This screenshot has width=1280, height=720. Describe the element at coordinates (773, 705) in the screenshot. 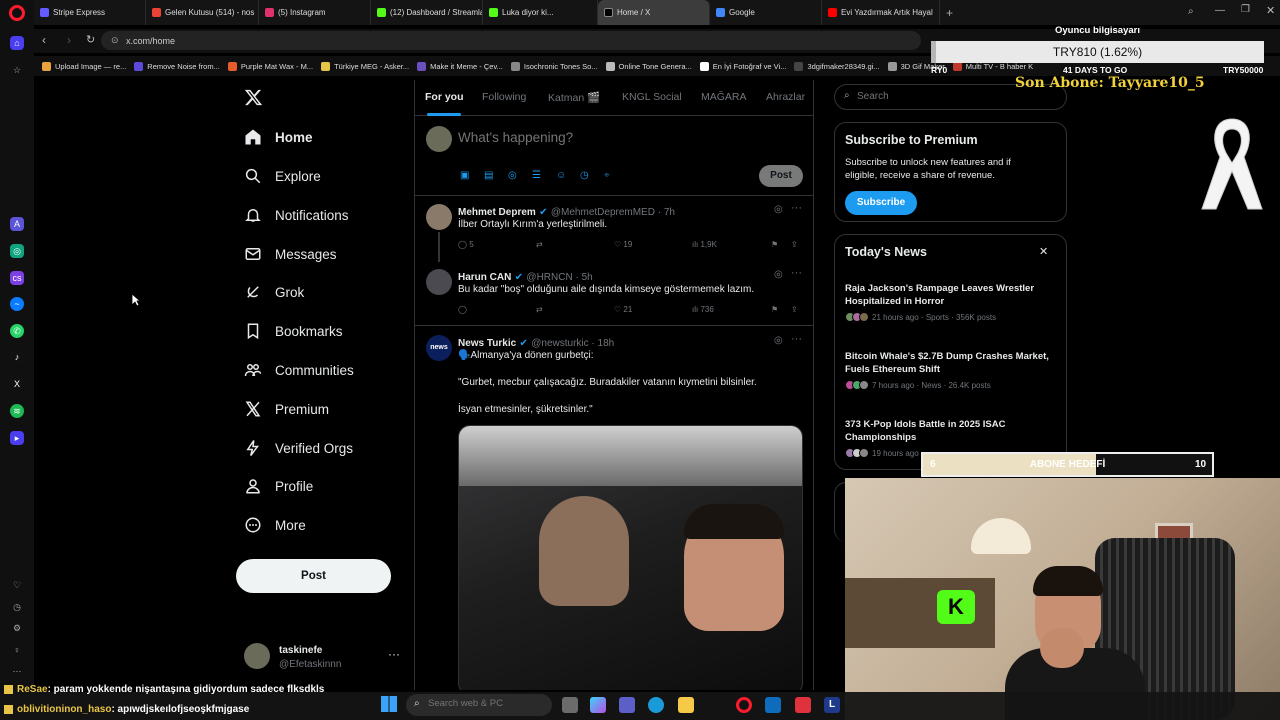

I see `outlook-icon` at that location.